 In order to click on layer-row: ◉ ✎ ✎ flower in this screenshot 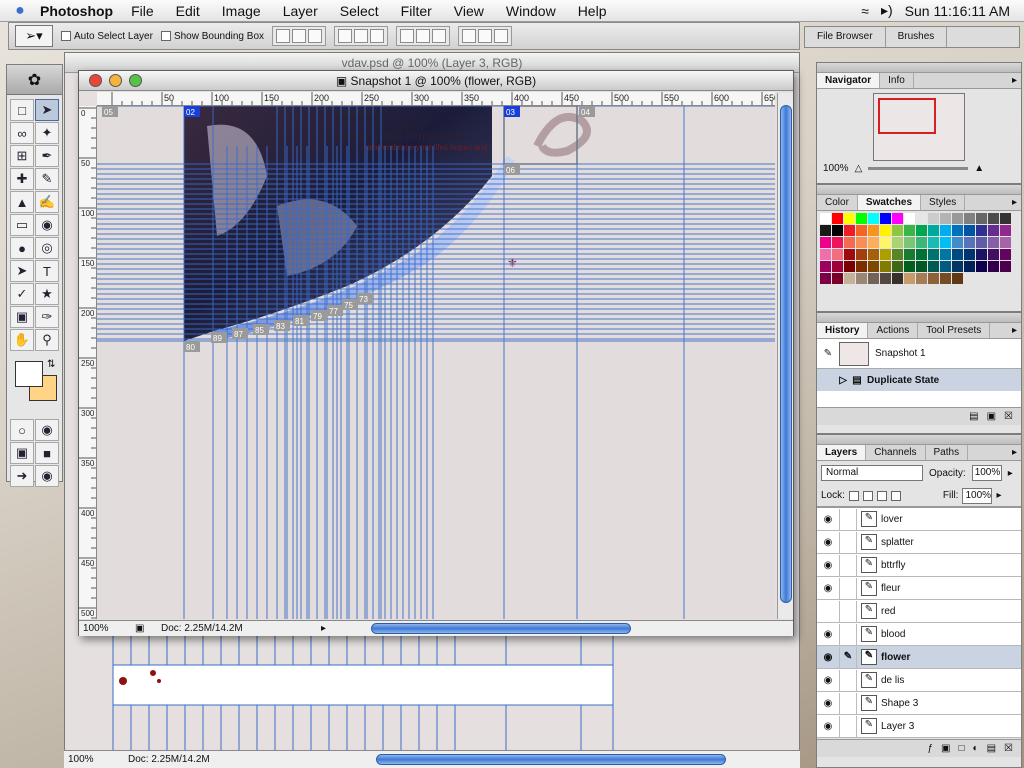, I will do `click(919, 657)`.